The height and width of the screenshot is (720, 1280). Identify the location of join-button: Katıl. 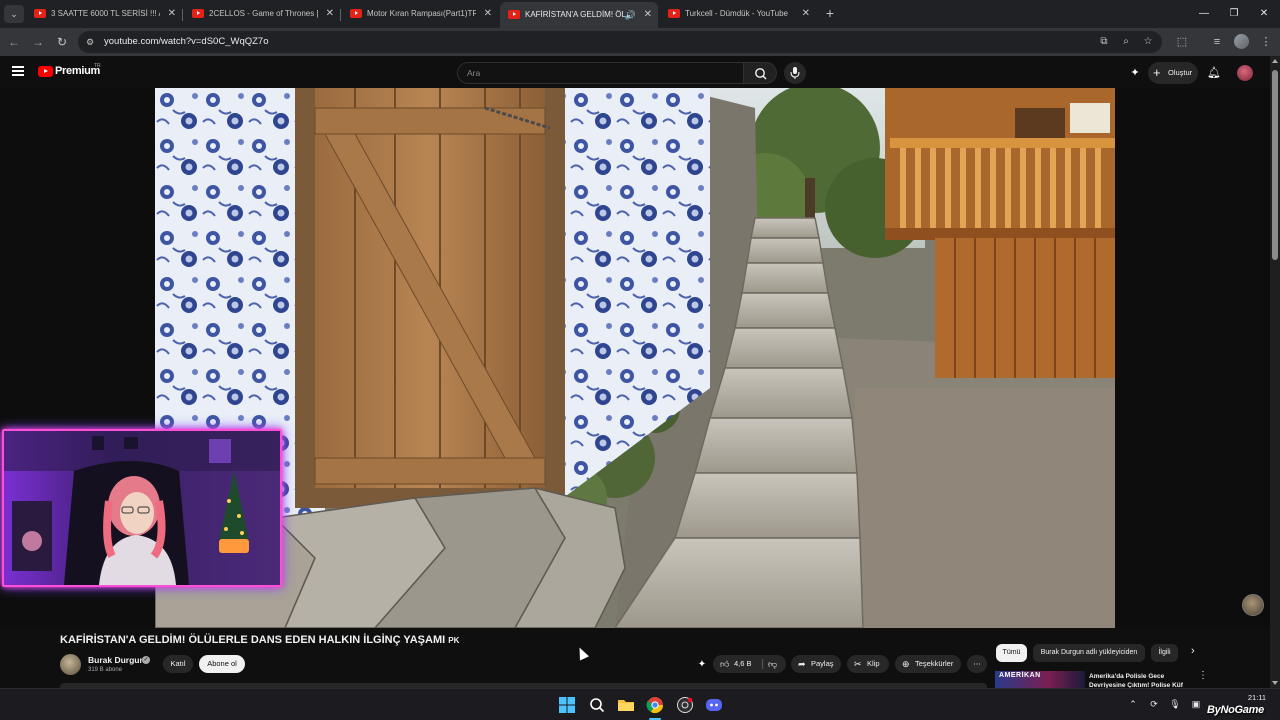
(178, 664).